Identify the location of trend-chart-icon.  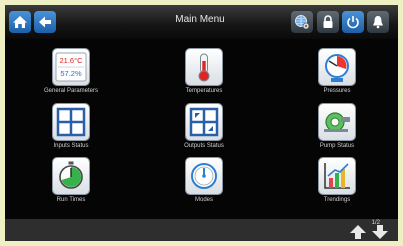
(337, 176).